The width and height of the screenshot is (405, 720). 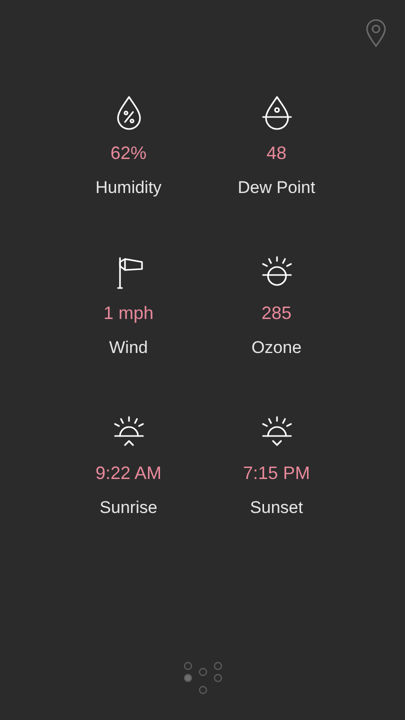 What do you see at coordinates (128, 348) in the screenshot?
I see `reading-label: Wind` at bounding box center [128, 348].